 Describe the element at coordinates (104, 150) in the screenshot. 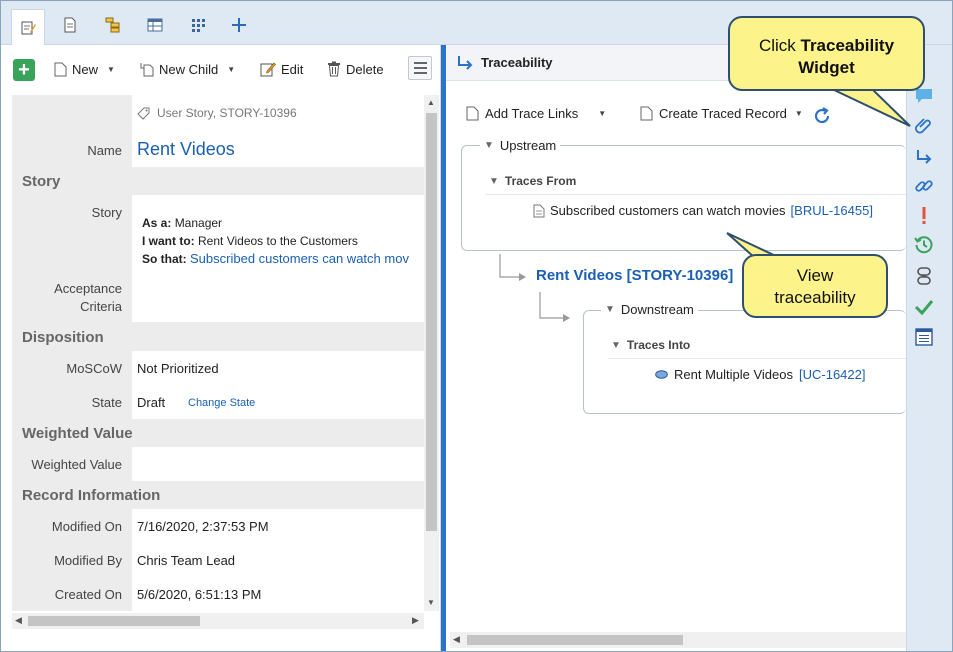

I see `name-label: Name` at that location.